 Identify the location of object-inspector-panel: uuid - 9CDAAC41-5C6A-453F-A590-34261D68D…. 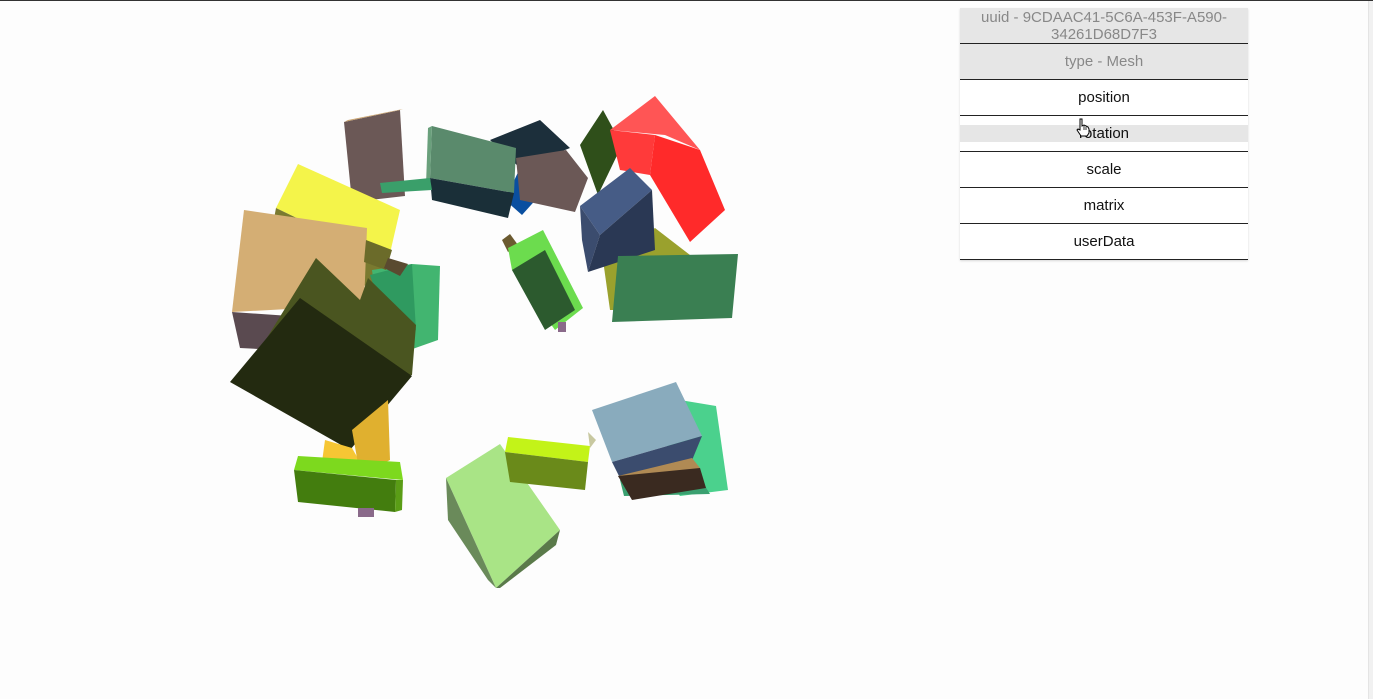
(1104, 134).